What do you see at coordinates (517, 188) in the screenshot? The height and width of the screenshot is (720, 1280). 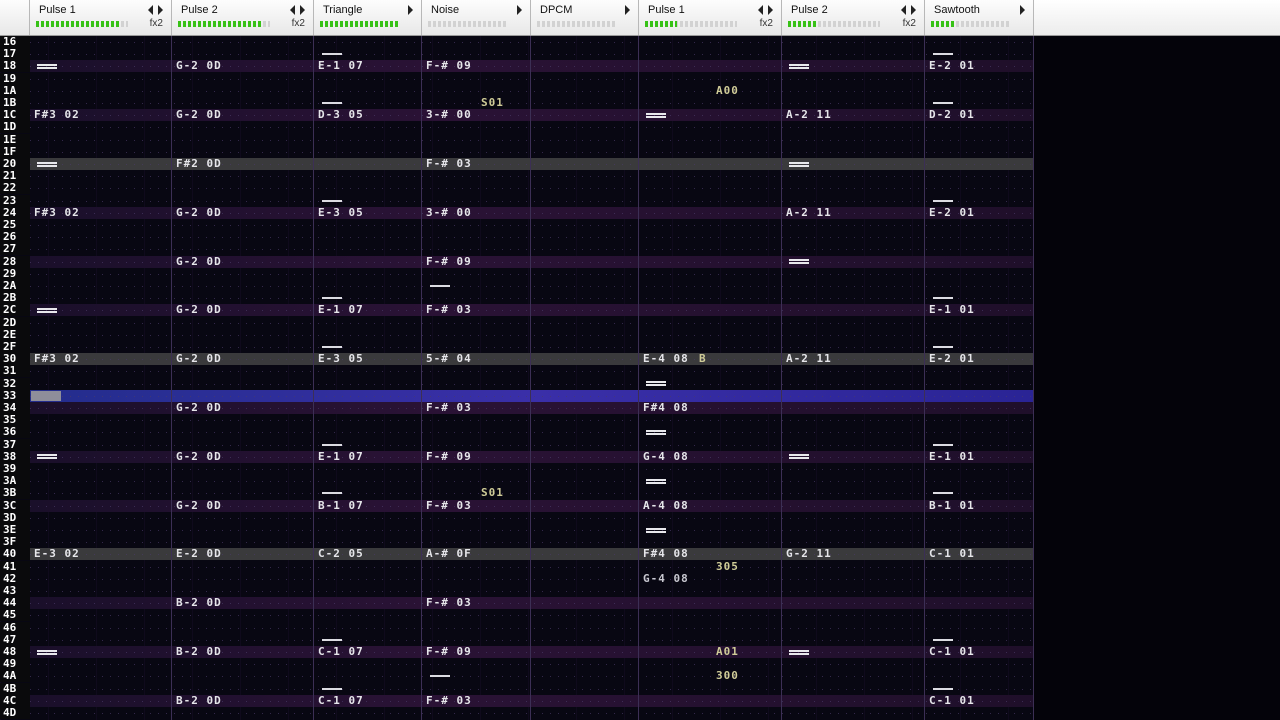 I see `pattern-row: 22` at bounding box center [517, 188].